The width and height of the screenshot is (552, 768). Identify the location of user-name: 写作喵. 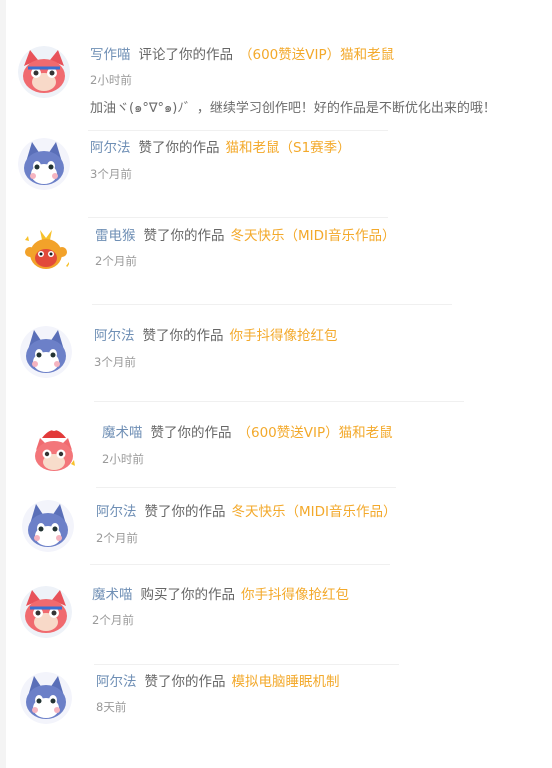
(110, 55).